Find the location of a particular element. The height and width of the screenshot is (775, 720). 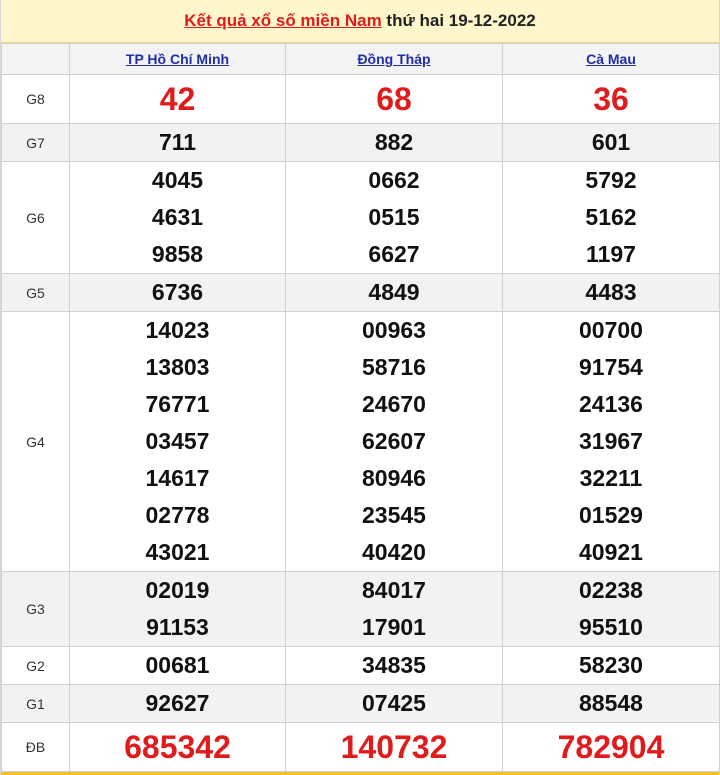

result-number: 58230 is located at coordinates (611, 665).